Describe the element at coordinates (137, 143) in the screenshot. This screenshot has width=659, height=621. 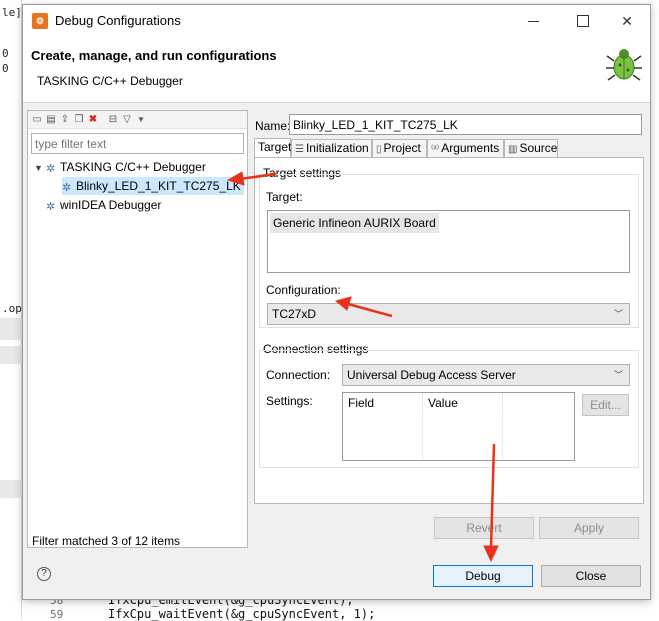
I see `filter-input` at that location.